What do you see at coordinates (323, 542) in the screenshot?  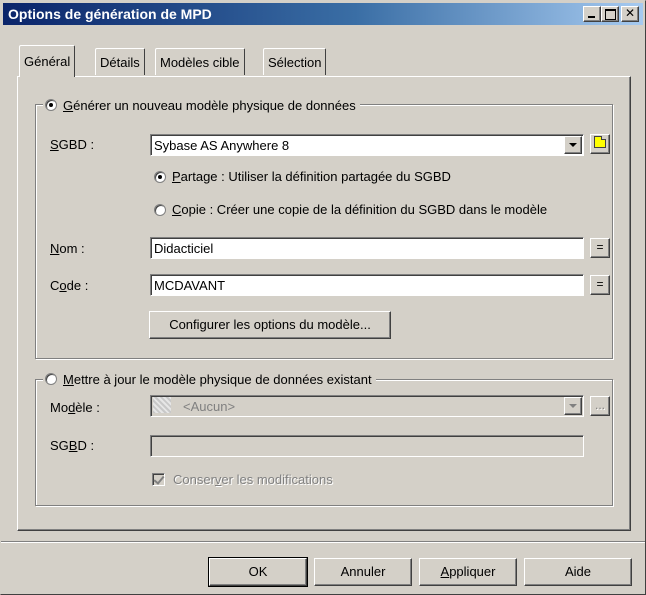 I see `footer-divider` at bounding box center [323, 542].